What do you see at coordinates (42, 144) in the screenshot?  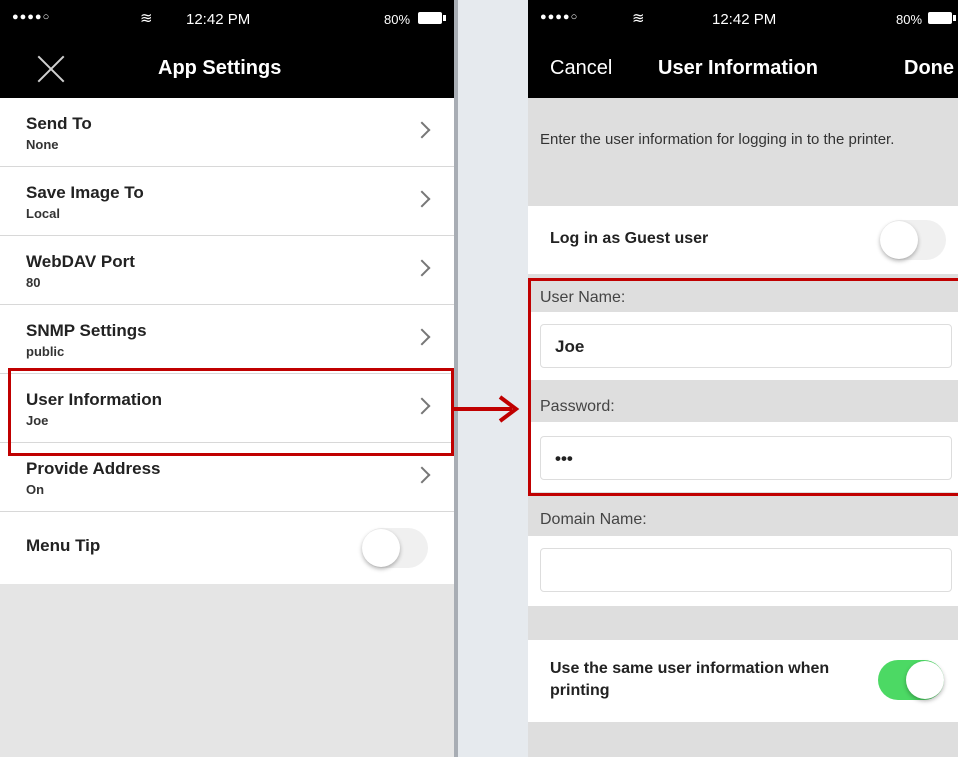 I see `row-value: None` at bounding box center [42, 144].